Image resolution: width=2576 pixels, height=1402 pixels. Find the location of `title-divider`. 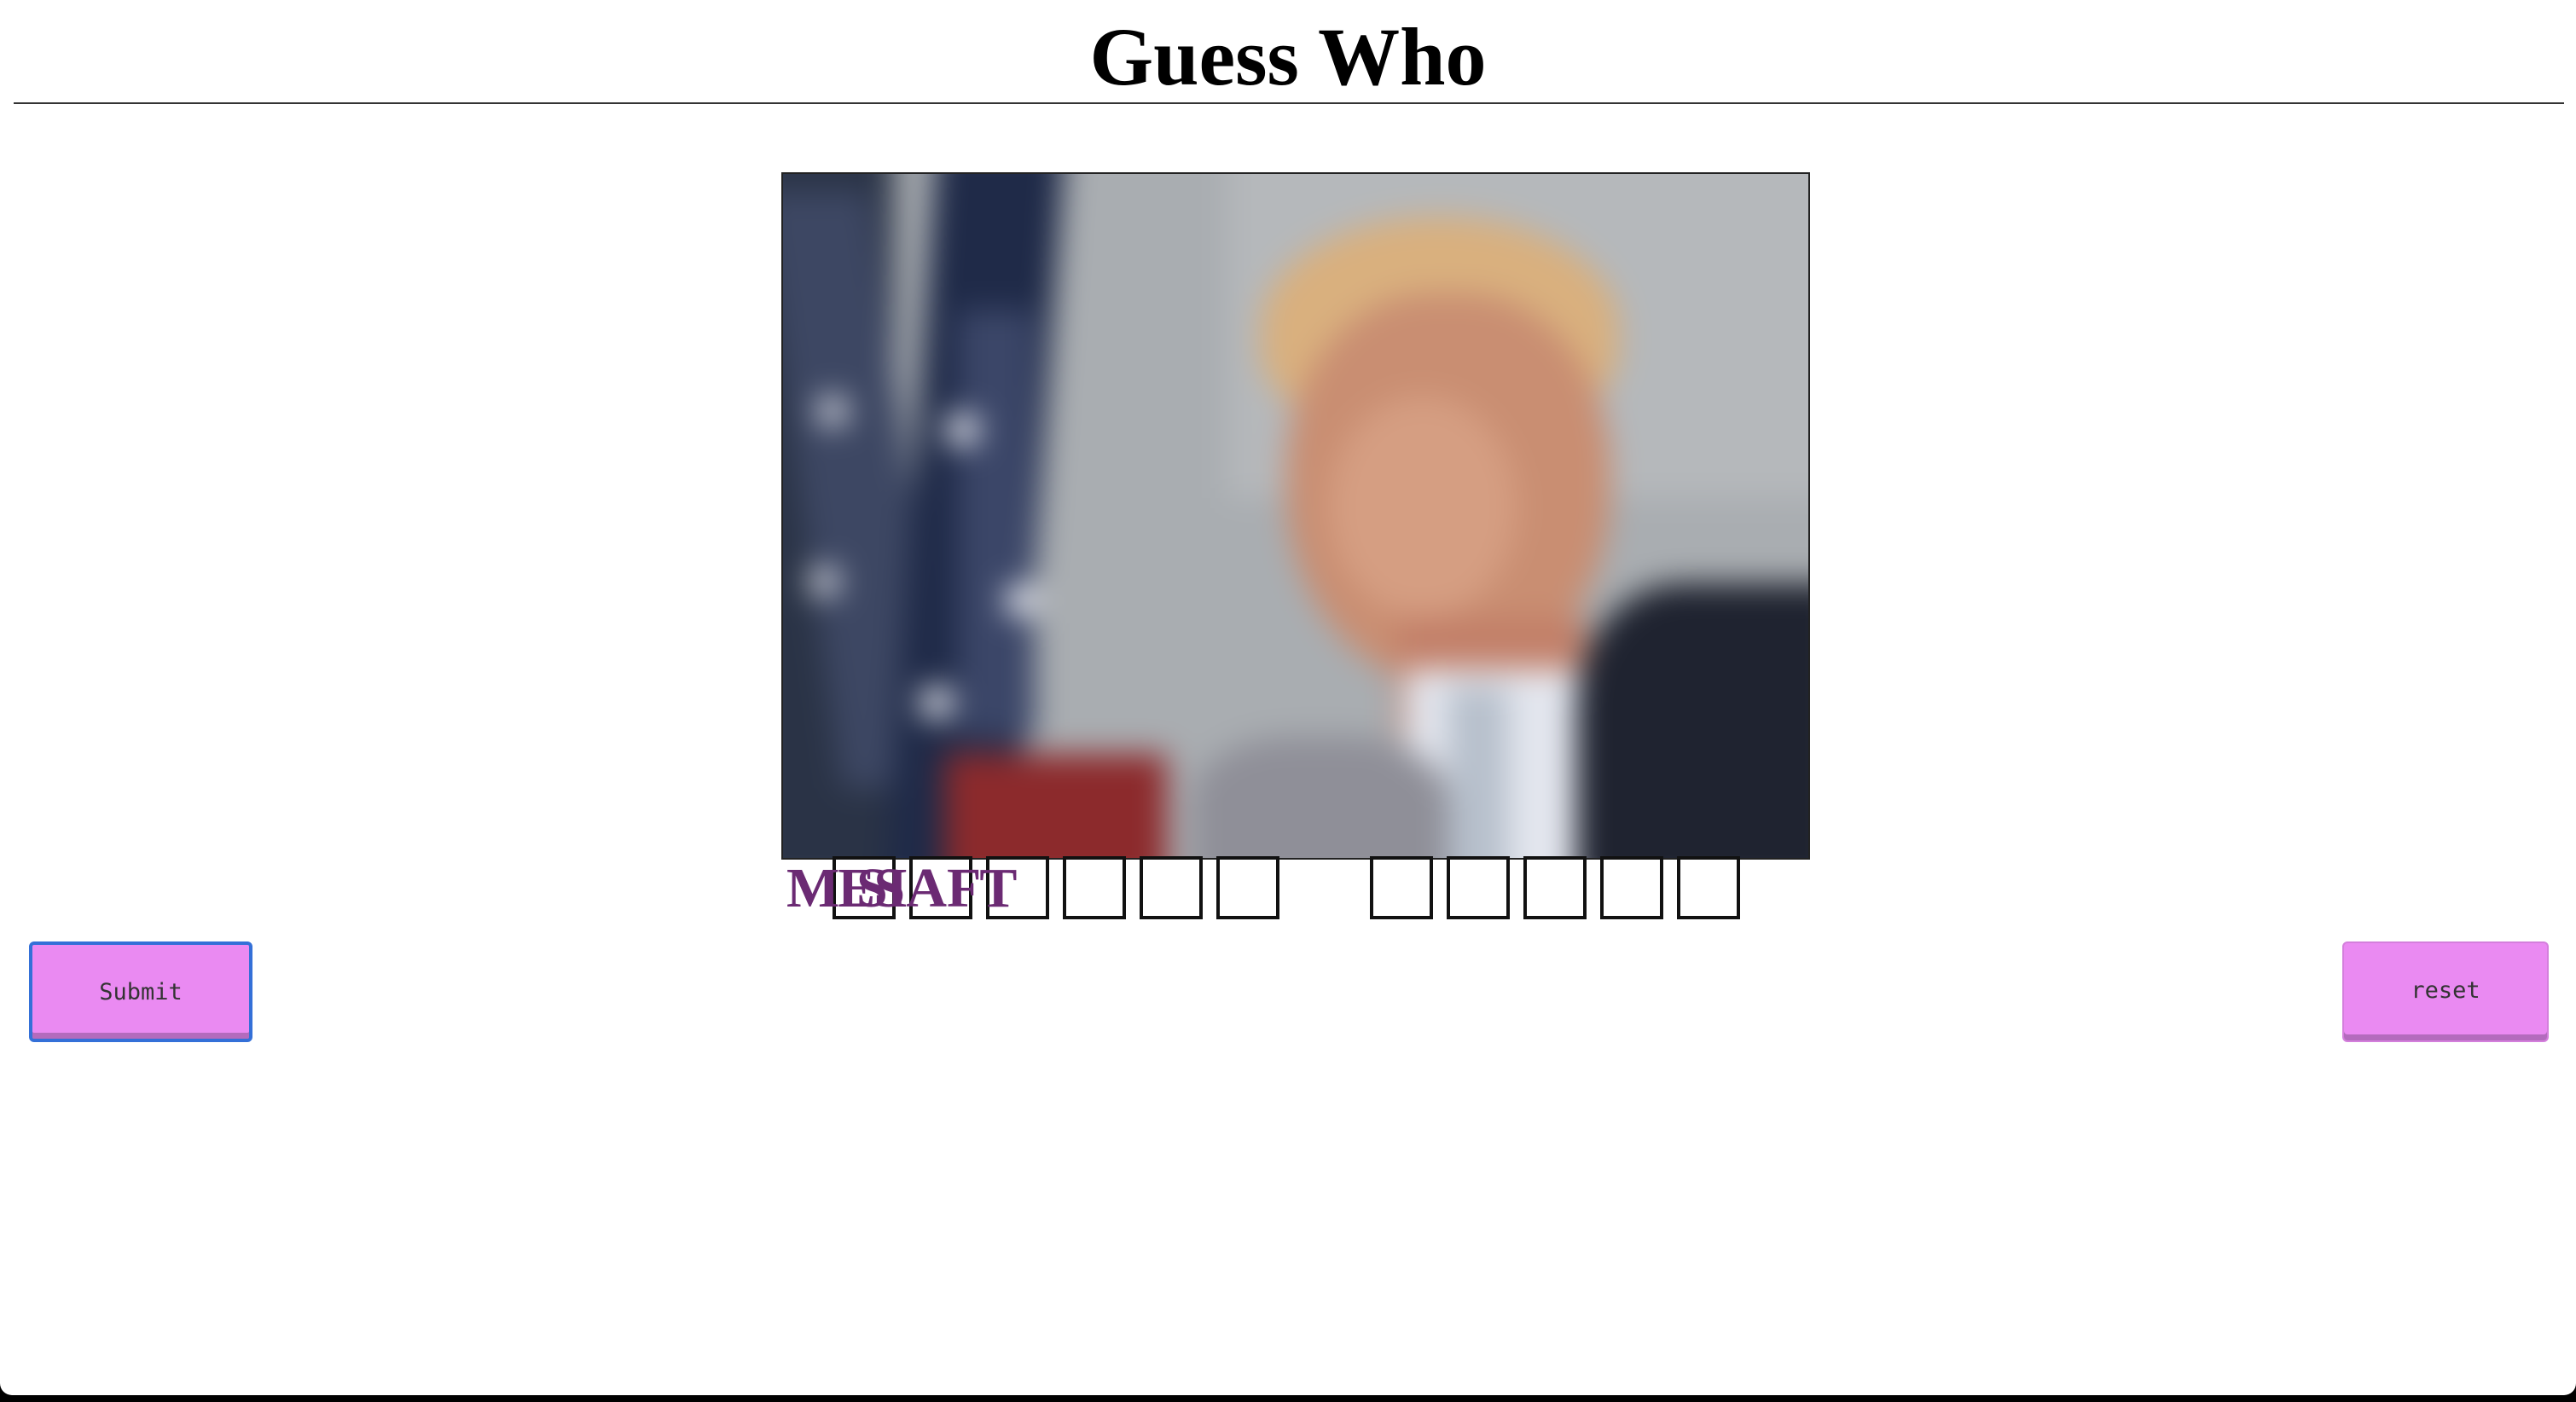

title-divider is located at coordinates (1289, 103).